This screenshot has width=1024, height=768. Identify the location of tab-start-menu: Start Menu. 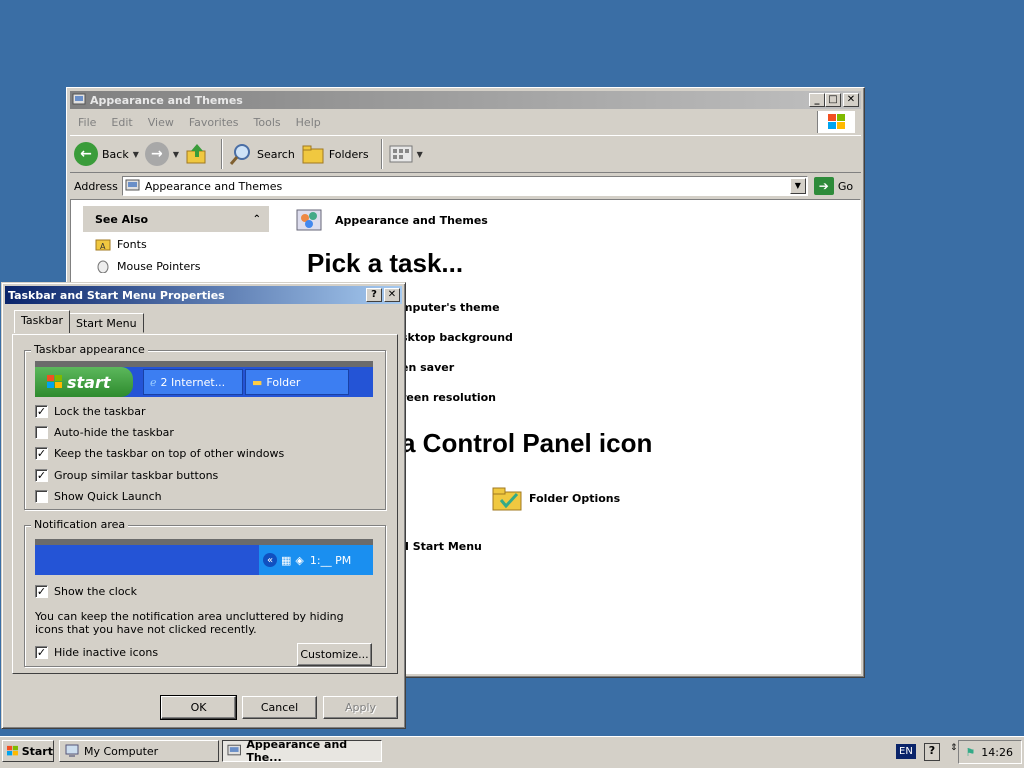
(106, 323).